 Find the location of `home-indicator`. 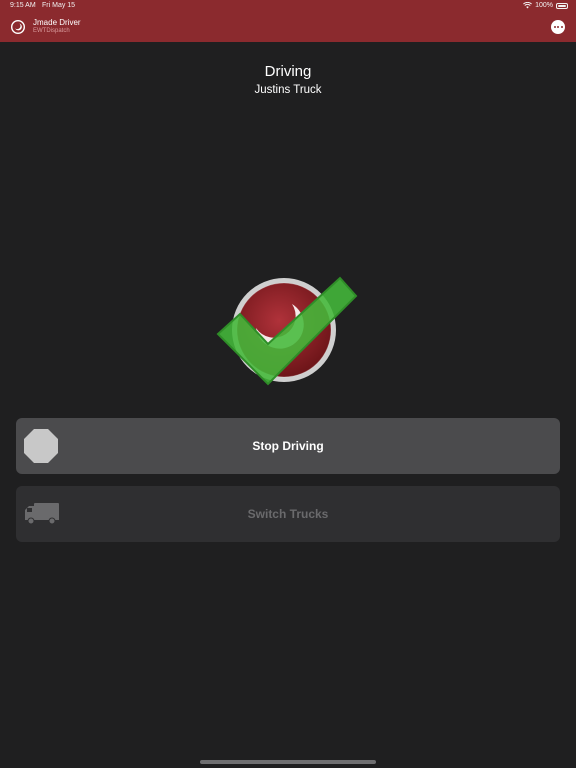

home-indicator is located at coordinates (288, 762).